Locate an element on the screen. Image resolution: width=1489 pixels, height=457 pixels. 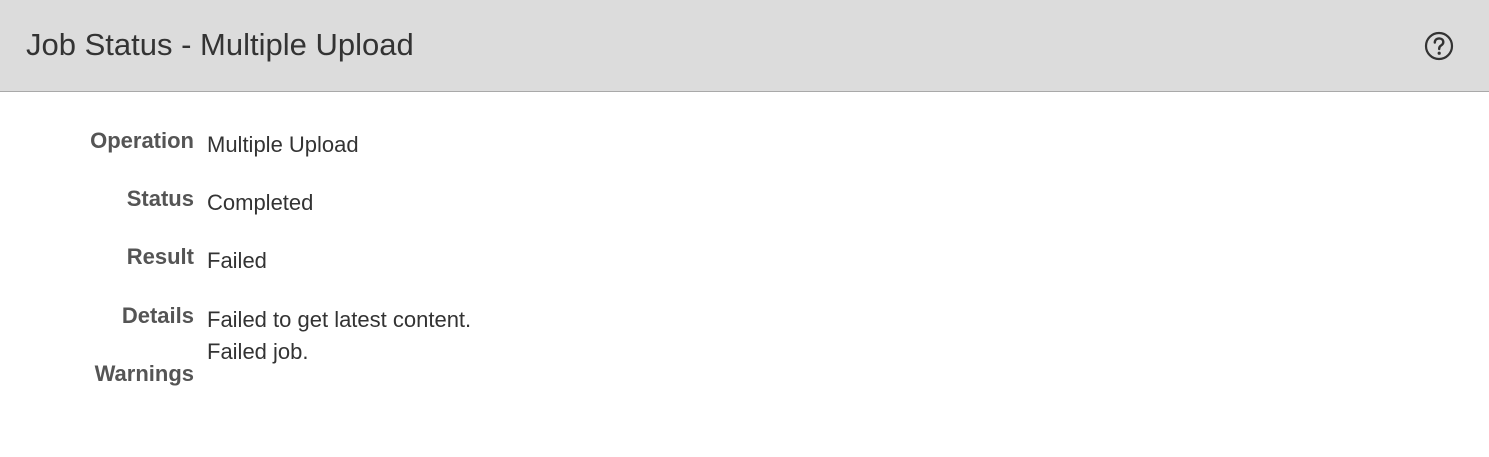
warnings-label: Warnings is located at coordinates (144, 373).